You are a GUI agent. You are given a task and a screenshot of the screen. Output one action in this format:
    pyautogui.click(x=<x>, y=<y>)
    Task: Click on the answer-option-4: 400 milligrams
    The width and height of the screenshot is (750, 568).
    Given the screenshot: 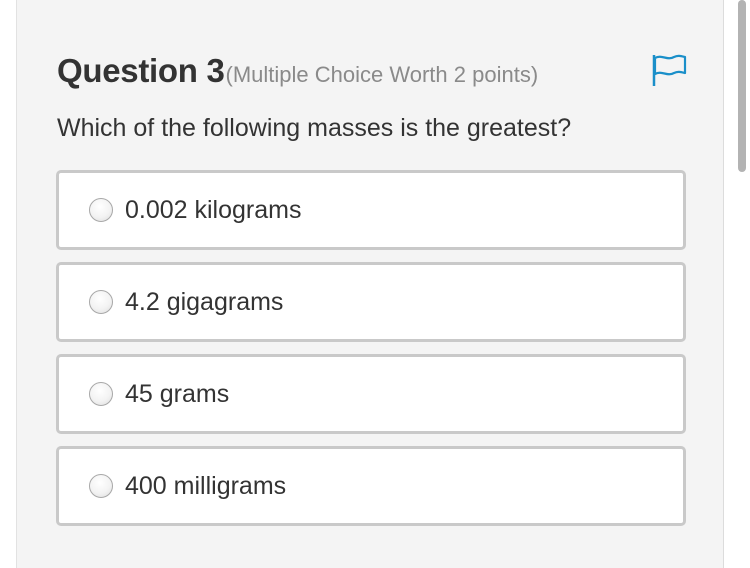 What is the action you would take?
    pyautogui.click(x=371, y=486)
    